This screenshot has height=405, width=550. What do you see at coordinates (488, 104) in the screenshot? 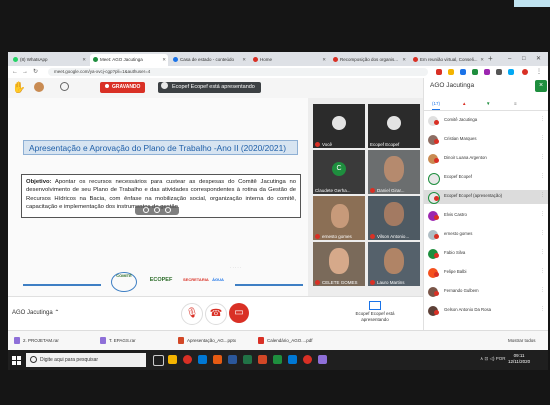
I see `tab-download: ▼` at bounding box center [488, 104].